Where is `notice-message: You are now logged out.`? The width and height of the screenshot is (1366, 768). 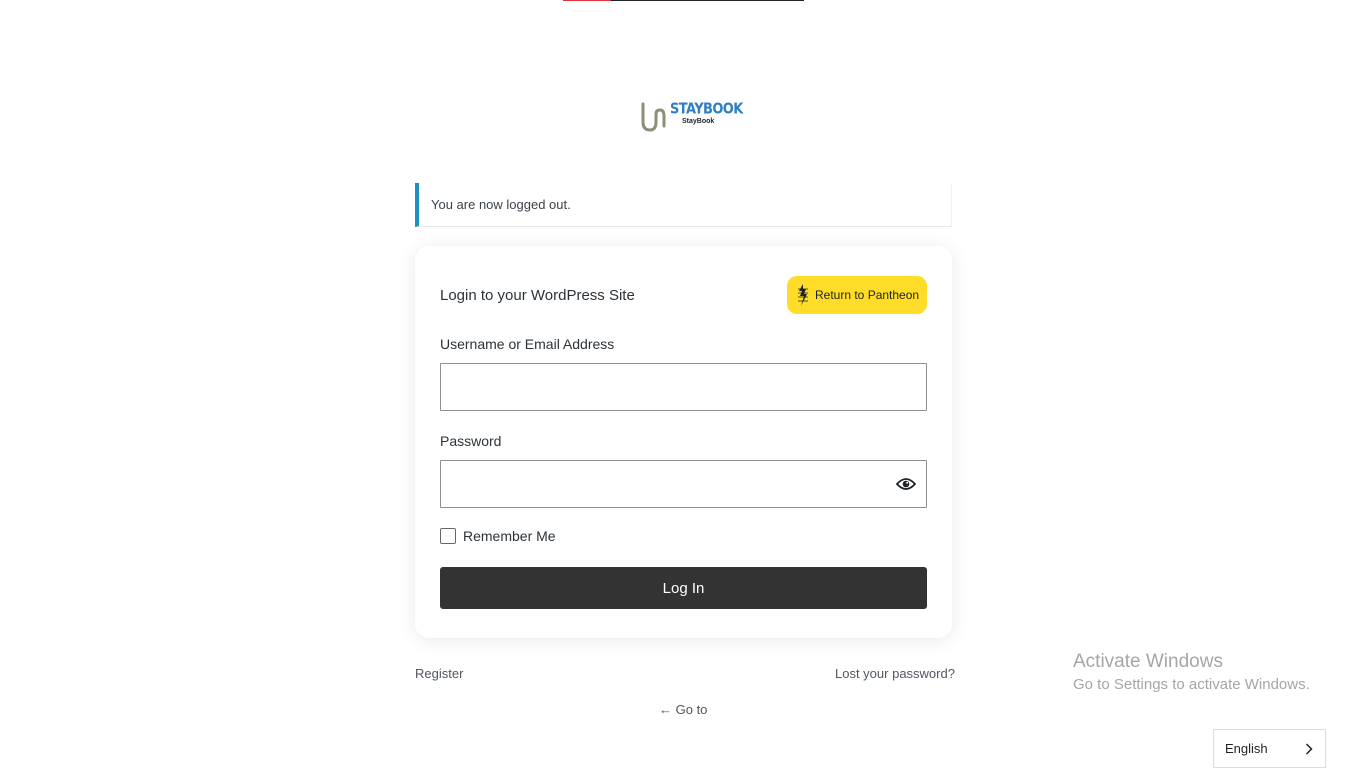
notice-message: You are now logged out. is located at coordinates (501, 204).